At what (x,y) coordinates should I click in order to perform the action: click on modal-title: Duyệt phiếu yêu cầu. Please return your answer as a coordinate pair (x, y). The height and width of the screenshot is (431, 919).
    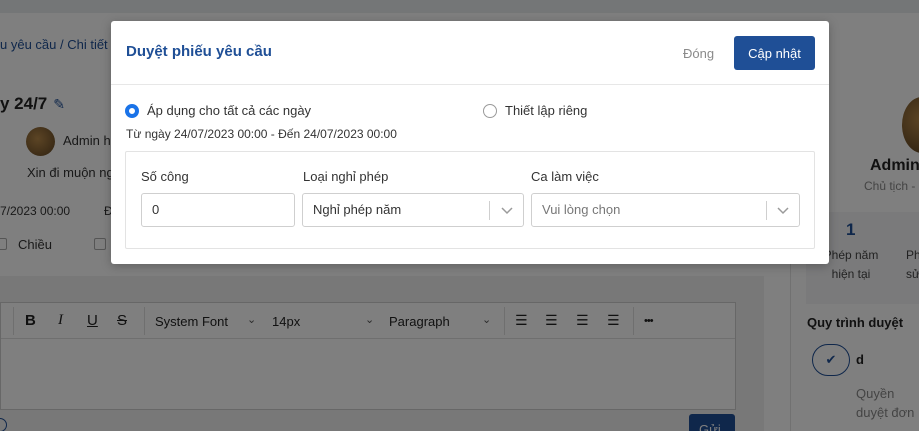
    Looking at the image, I should click on (199, 51).